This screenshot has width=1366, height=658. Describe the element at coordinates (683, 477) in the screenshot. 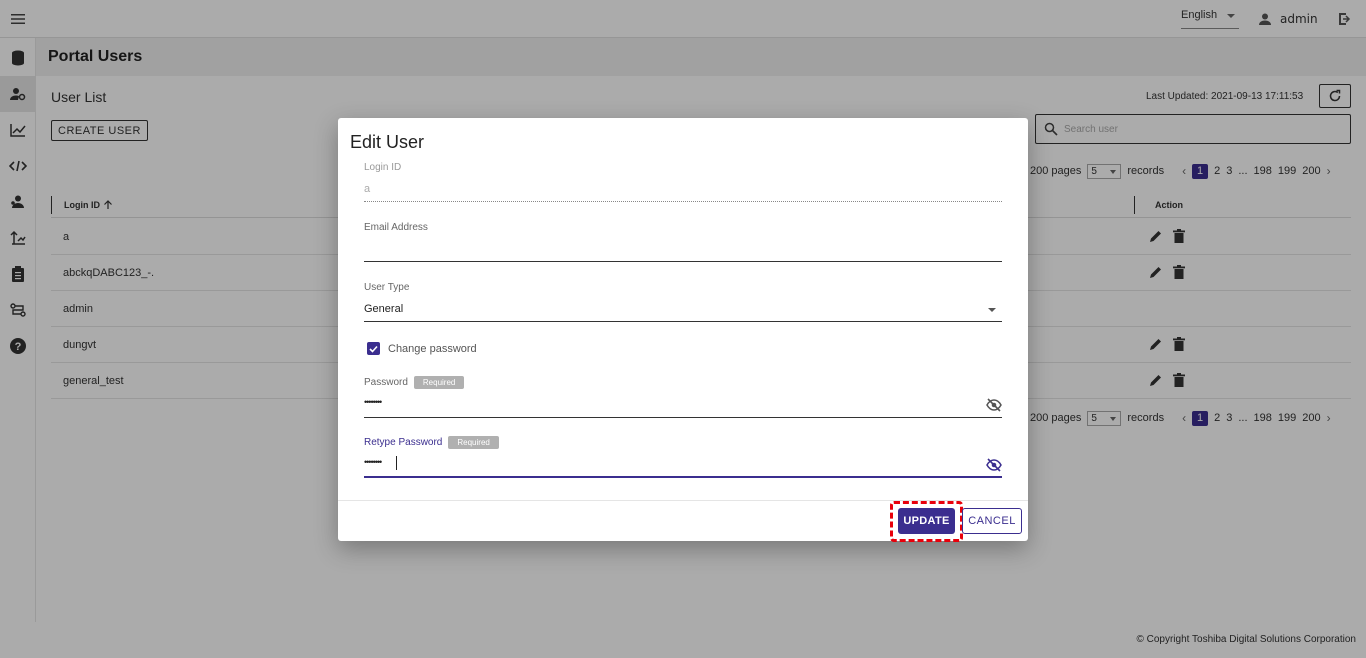

I see `field-underline-focused` at that location.